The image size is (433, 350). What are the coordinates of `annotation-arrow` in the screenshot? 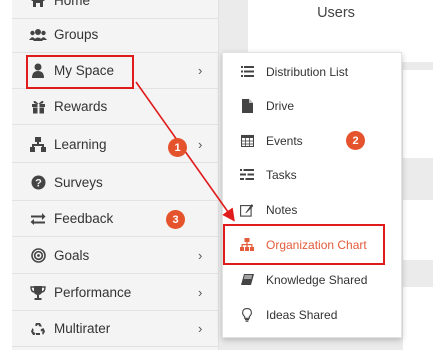 It's located at (185, 151).